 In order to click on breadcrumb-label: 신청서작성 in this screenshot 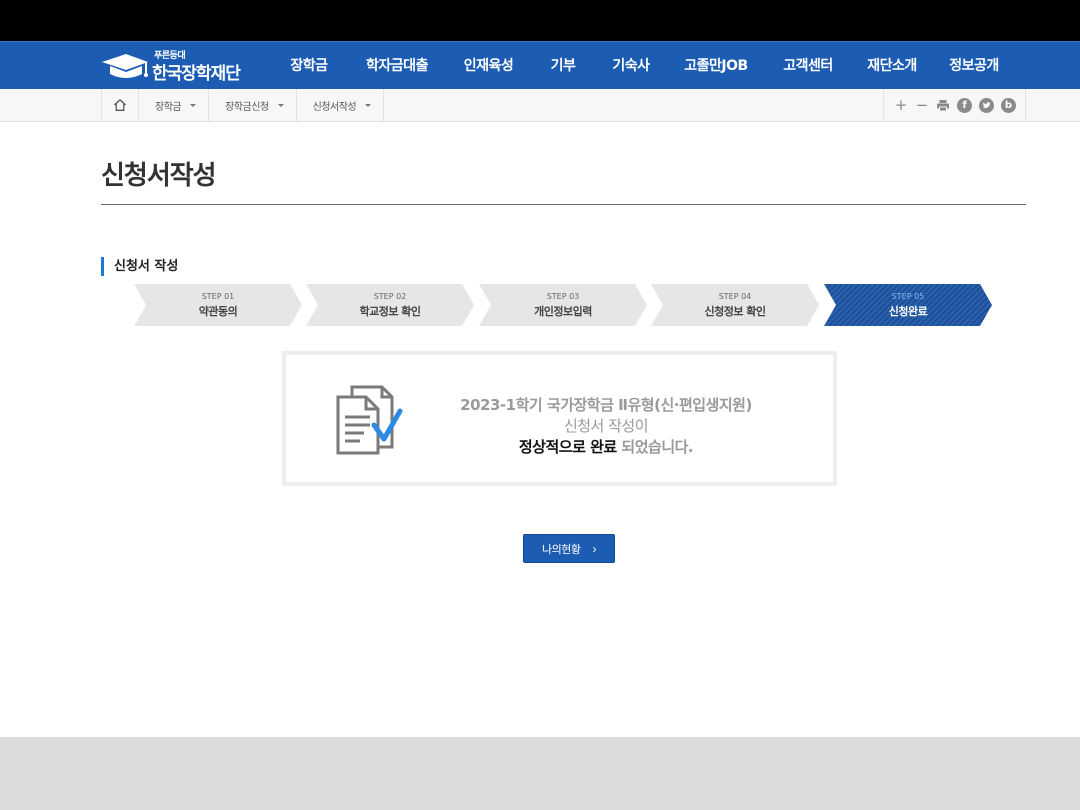, I will do `click(334, 107)`.